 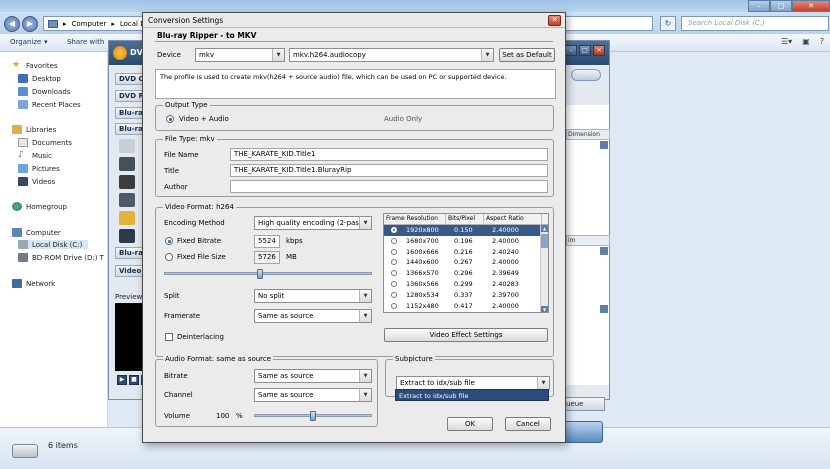 I want to click on bitrate-slider-thumb, so click(x=259, y=274).